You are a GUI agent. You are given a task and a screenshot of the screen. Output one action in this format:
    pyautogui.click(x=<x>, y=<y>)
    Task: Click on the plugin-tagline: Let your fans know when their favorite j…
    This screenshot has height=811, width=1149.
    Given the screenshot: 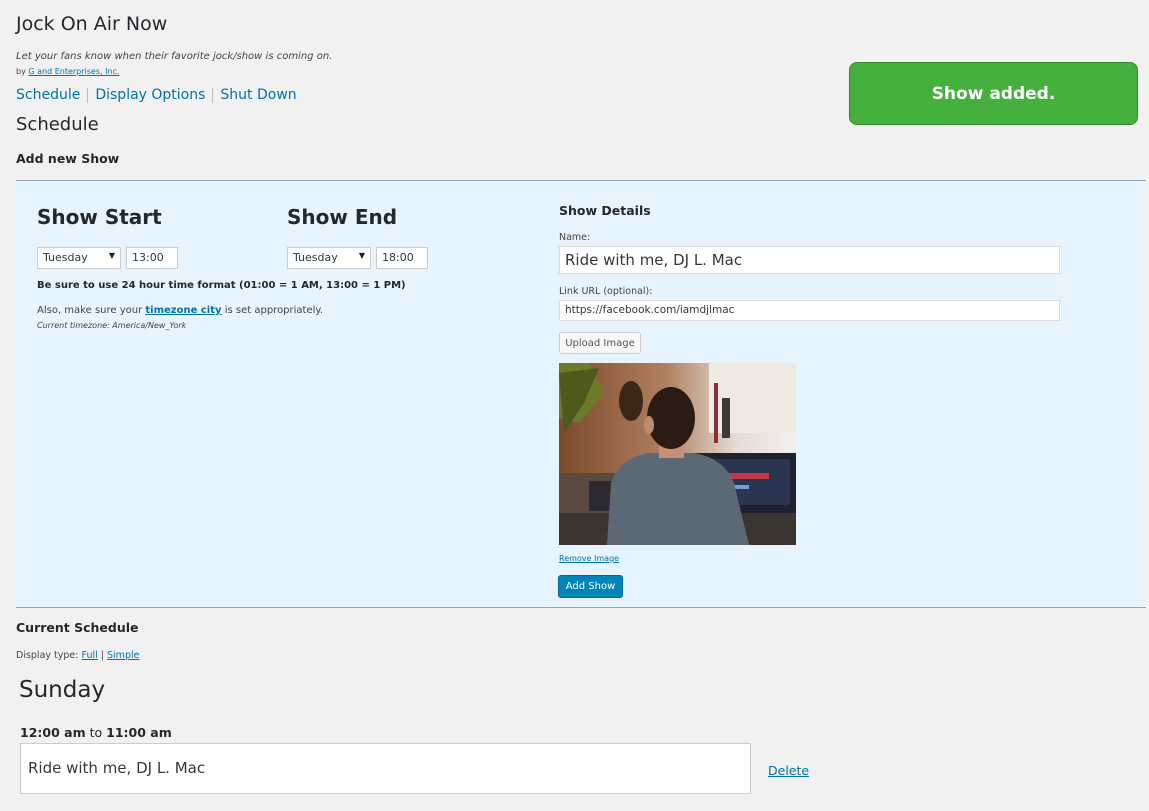 What is the action you would take?
    pyautogui.click(x=174, y=56)
    